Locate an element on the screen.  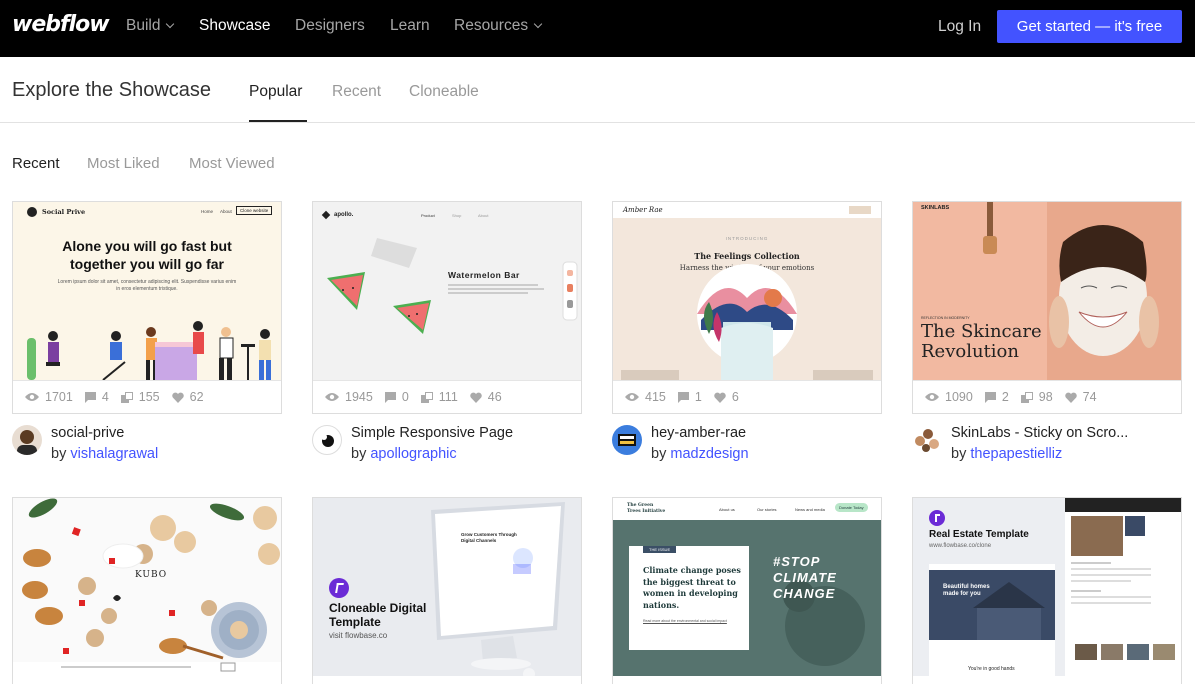
nav-build-label: Build is located at coordinates (143, 25).